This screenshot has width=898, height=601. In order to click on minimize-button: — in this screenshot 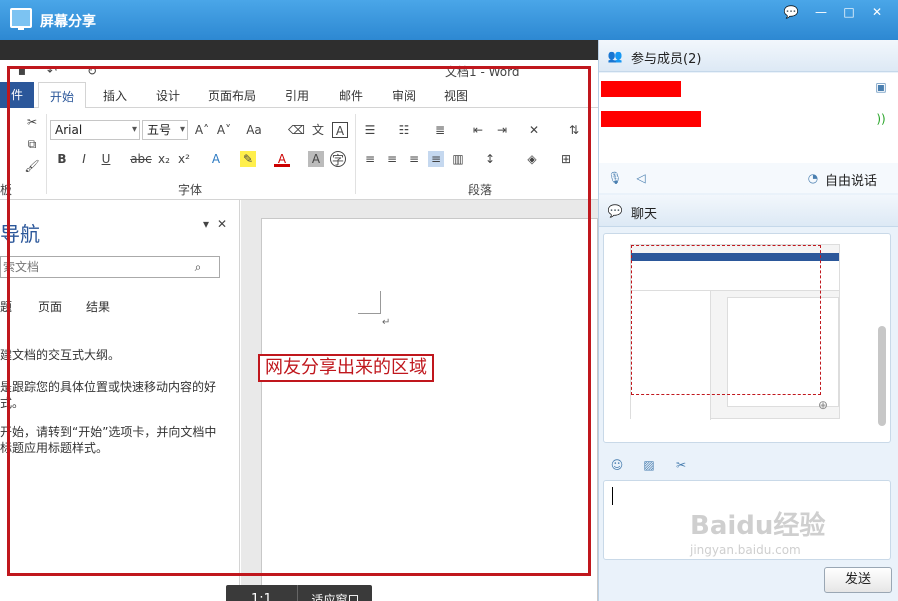, I will do `click(821, 12)`.